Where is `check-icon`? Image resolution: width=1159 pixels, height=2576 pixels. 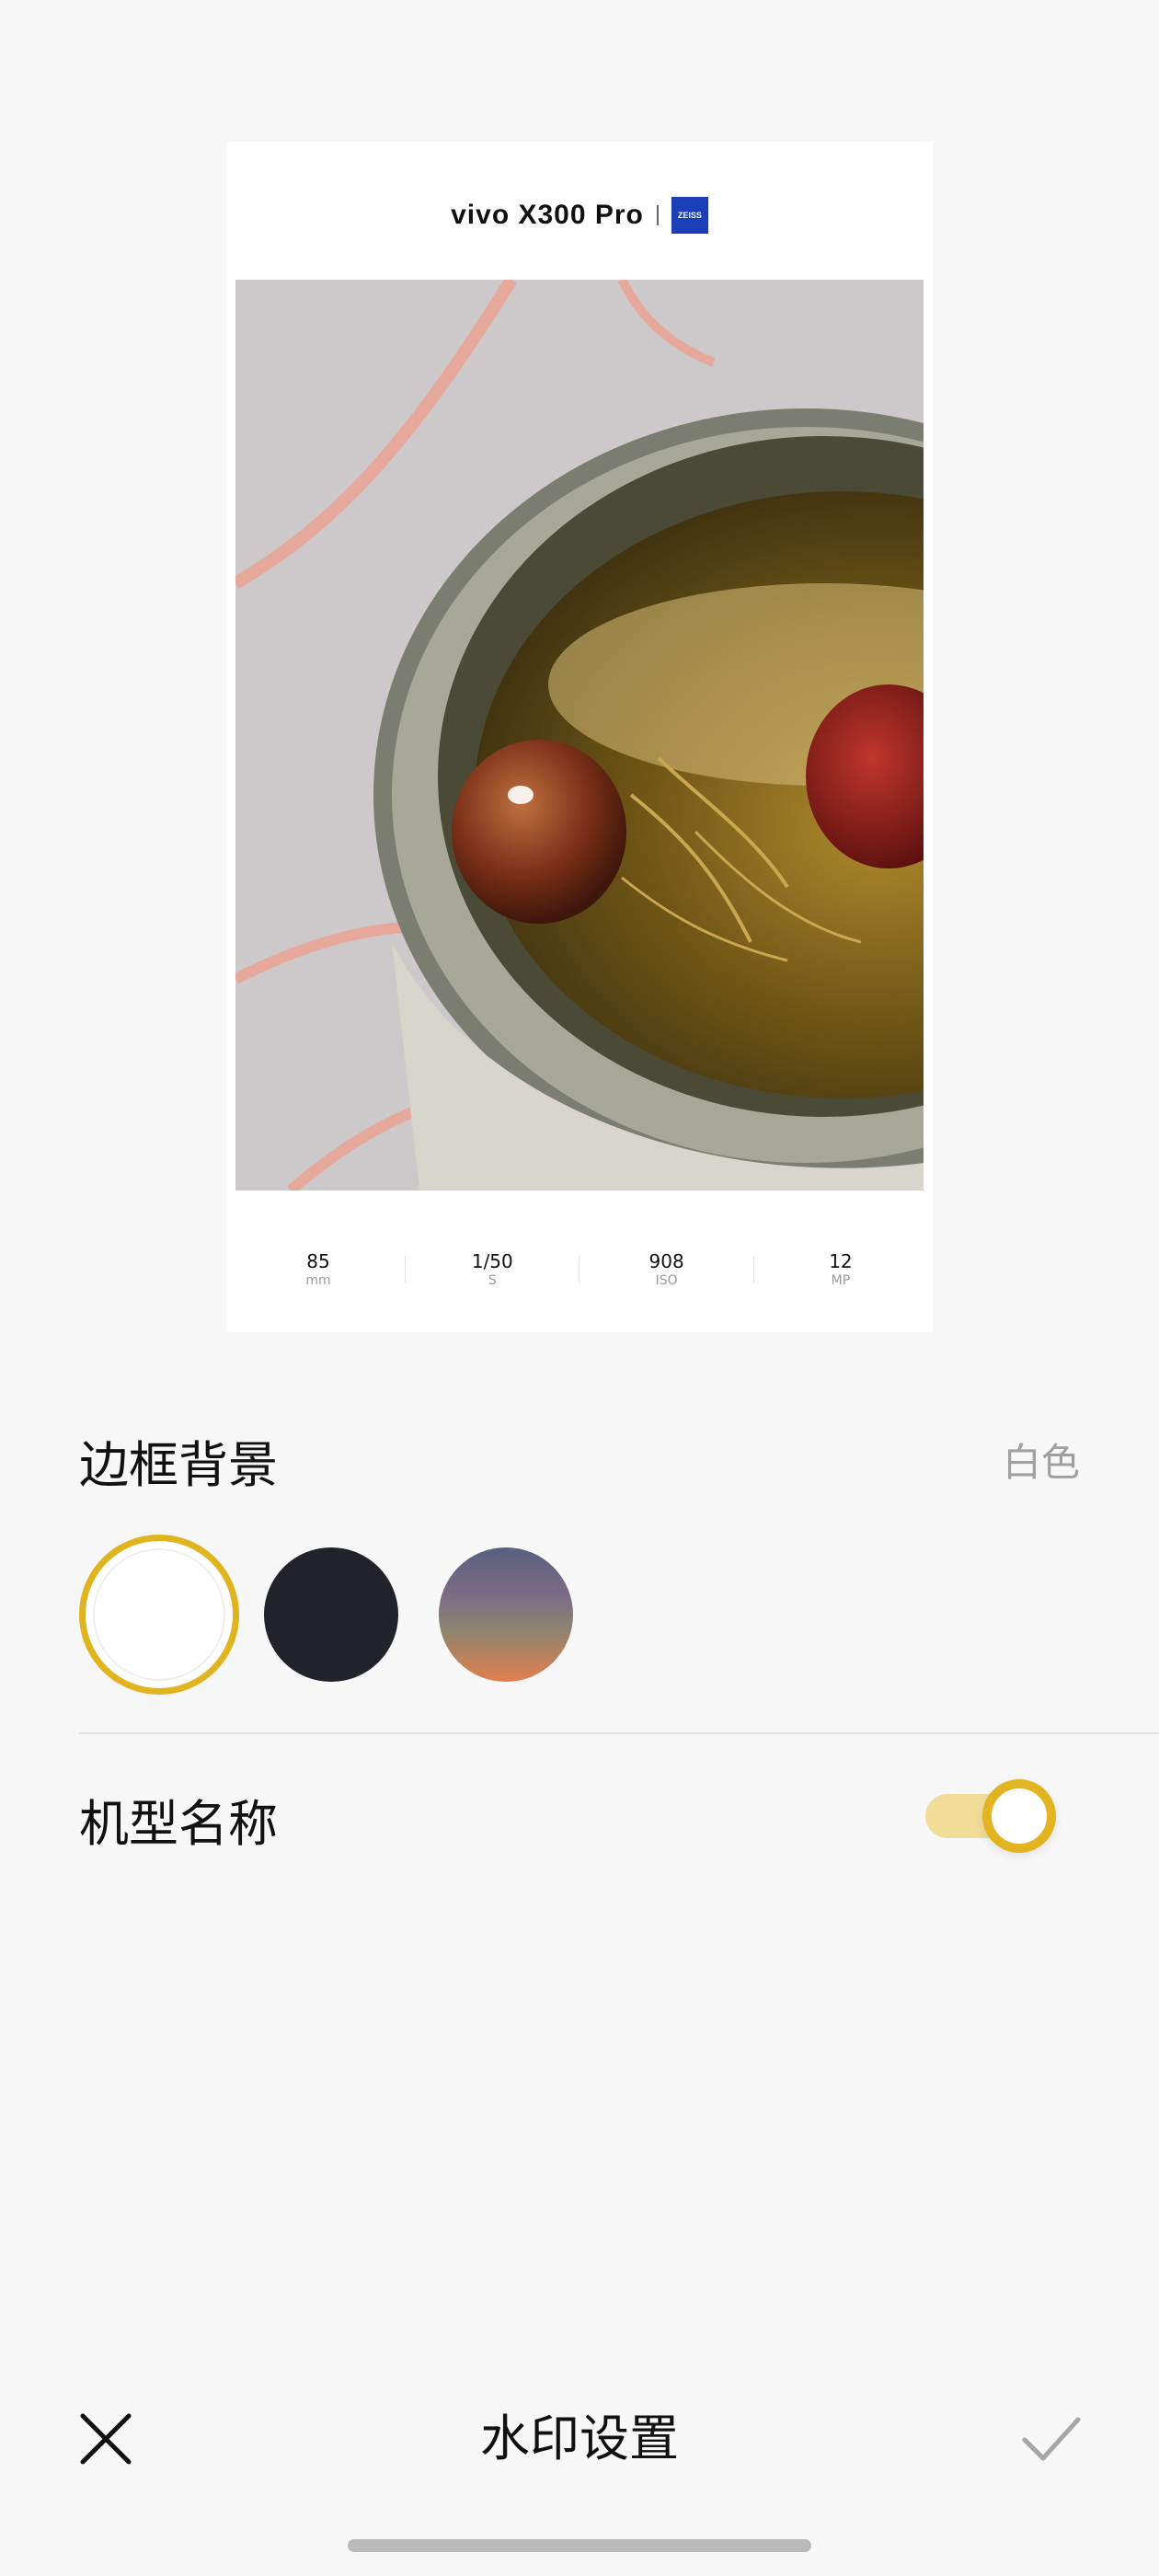
check-icon is located at coordinates (1051, 2439).